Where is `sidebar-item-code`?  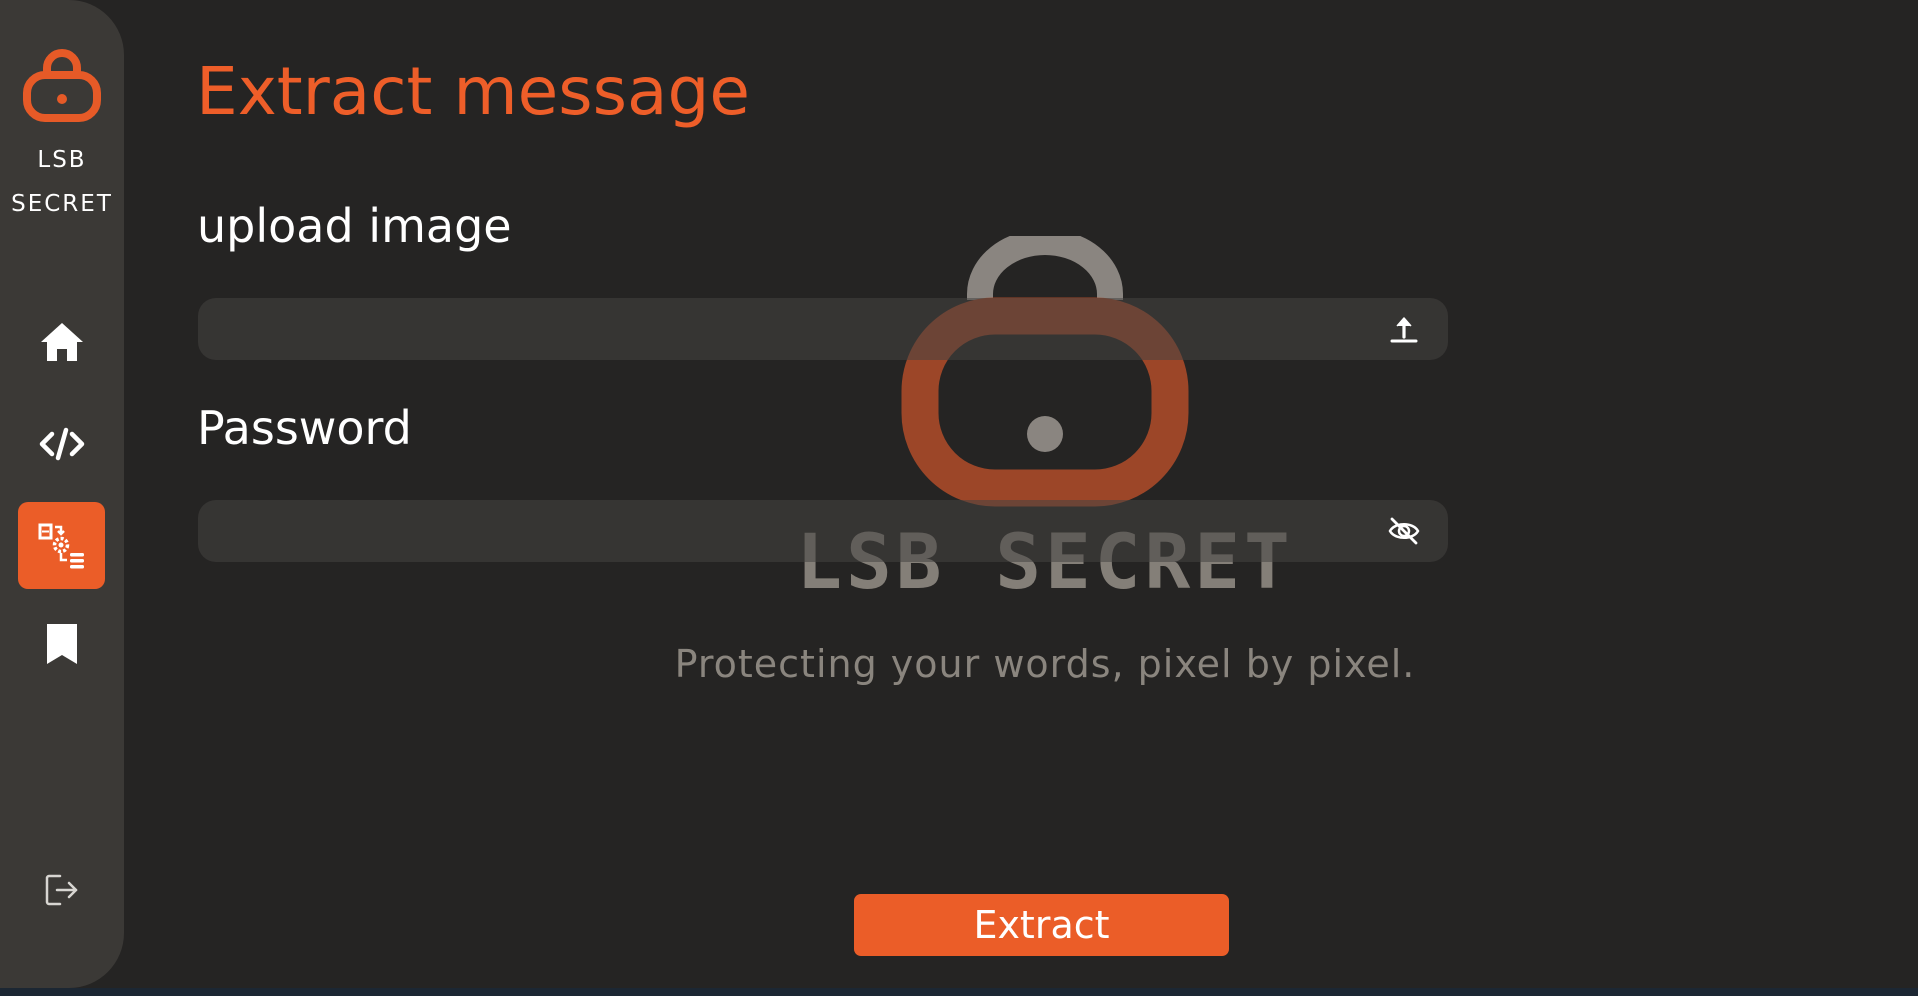
sidebar-item-code is located at coordinates (61, 443).